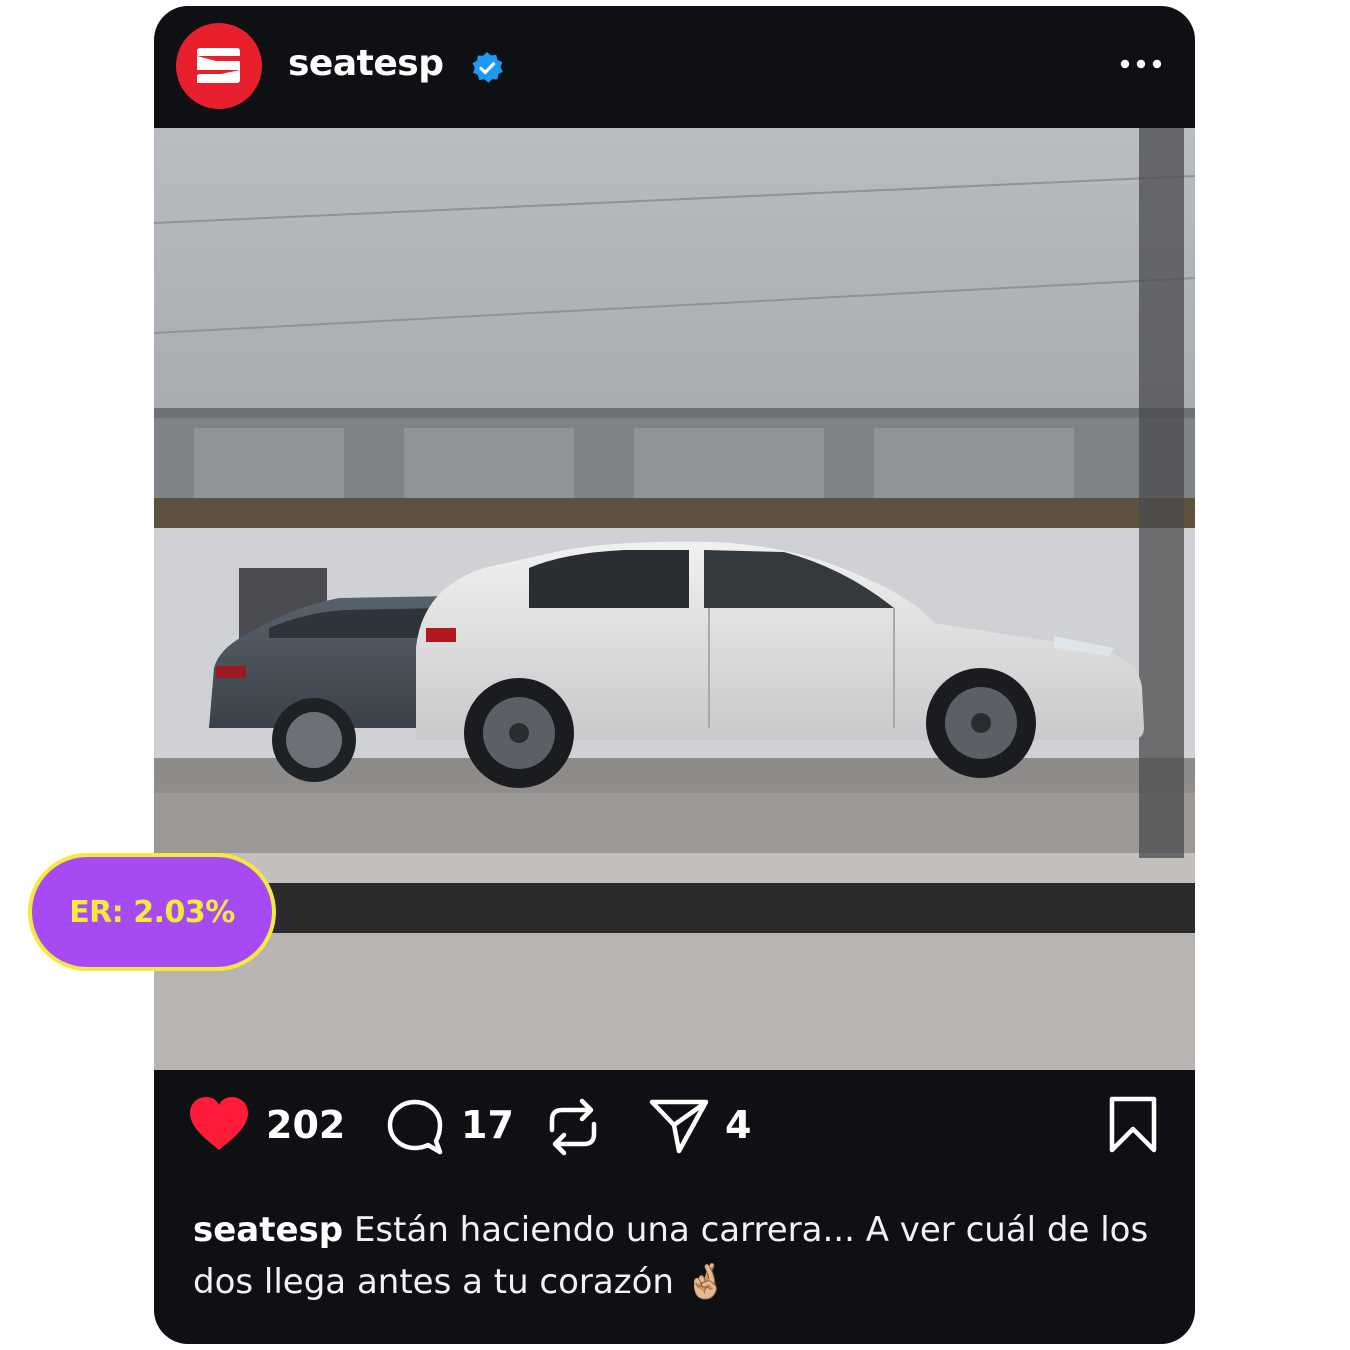  Describe the element at coordinates (1133, 1125) in the screenshot. I see `bookmark-icon` at that location.